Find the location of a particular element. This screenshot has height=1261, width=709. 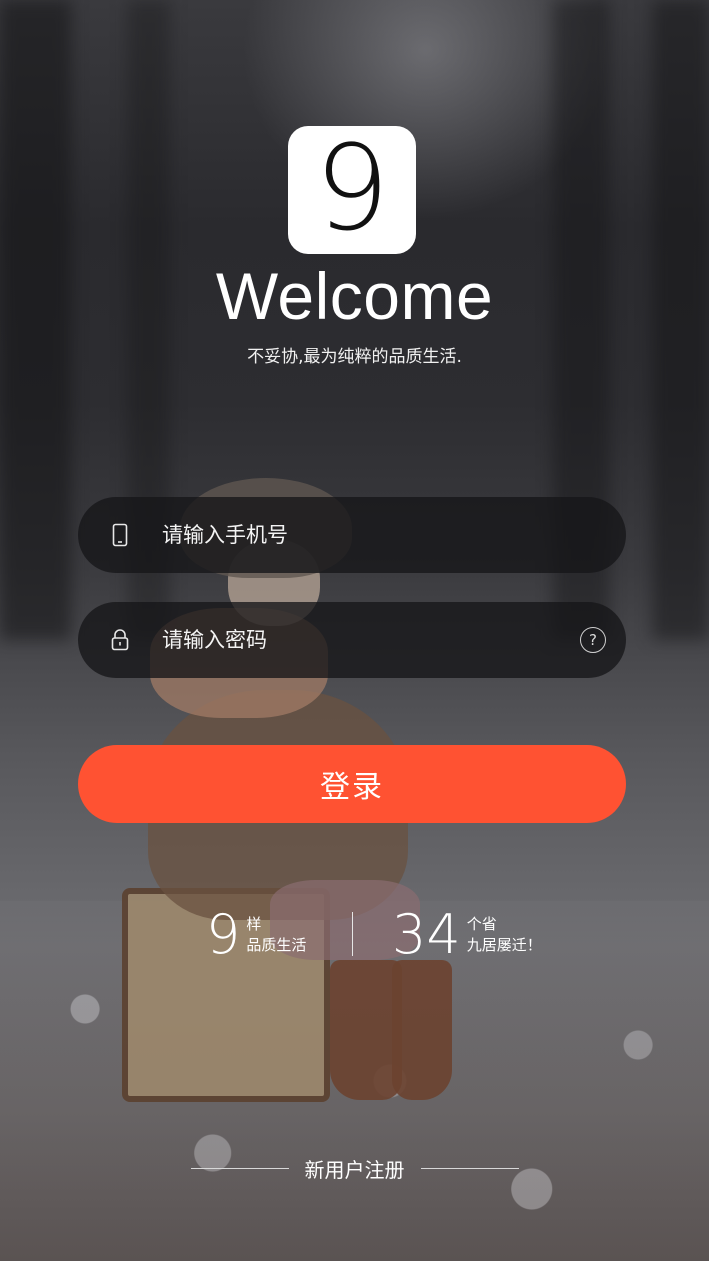

stat-label: 九居屡迁！ is located at coordinates (504, 945).